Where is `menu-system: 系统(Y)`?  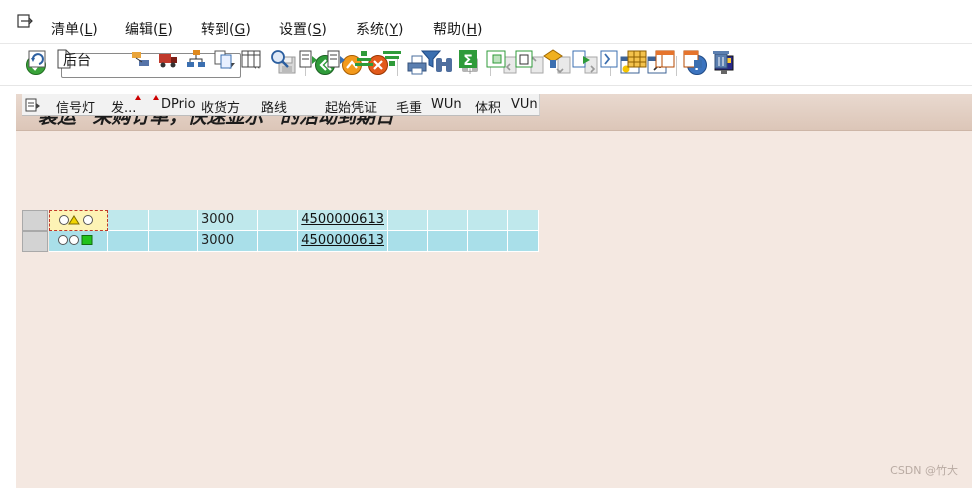 menu-system: 系统(Y) is located at coordinates (380, 29).